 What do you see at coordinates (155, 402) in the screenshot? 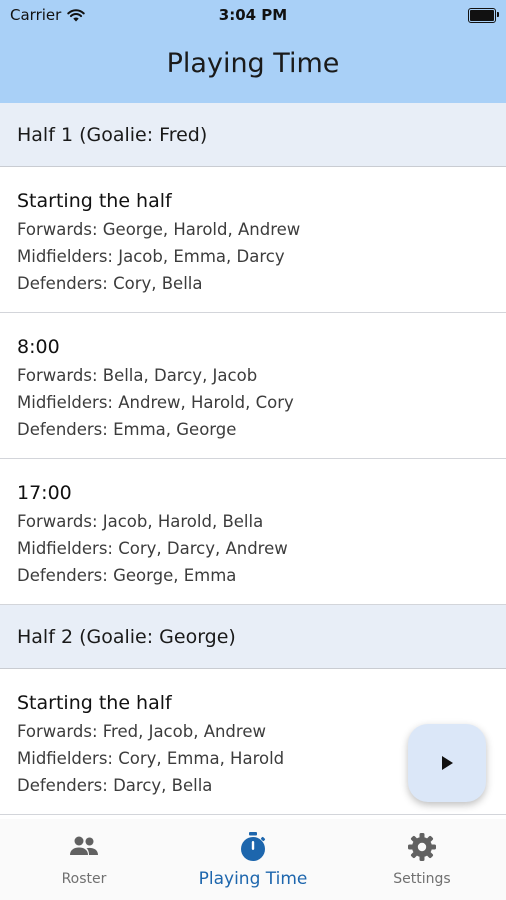
I see `entry-midfielders: Midfielders: Andrew, Harold, Cory` at bounding box center [155, 402].